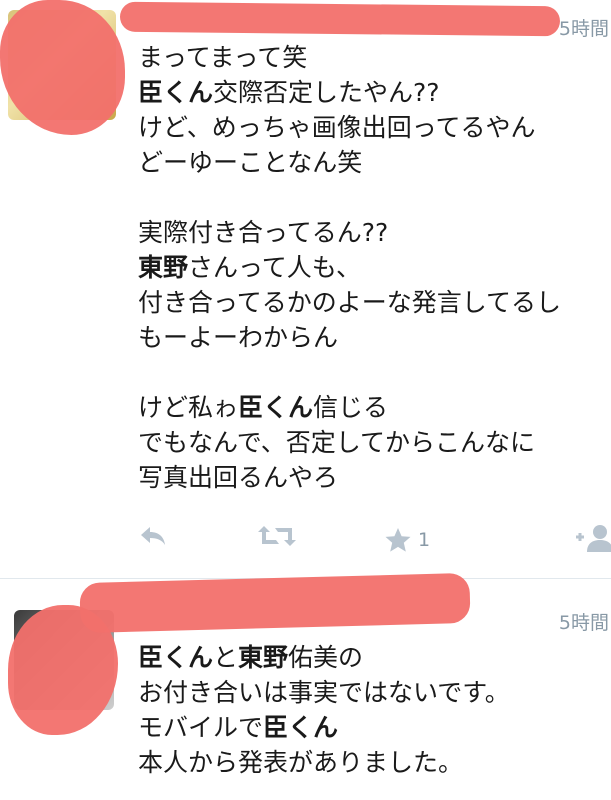  I want to click on tweet-text-segment: 付き合ってるかのよーな発言してるし, so click(350, 302).